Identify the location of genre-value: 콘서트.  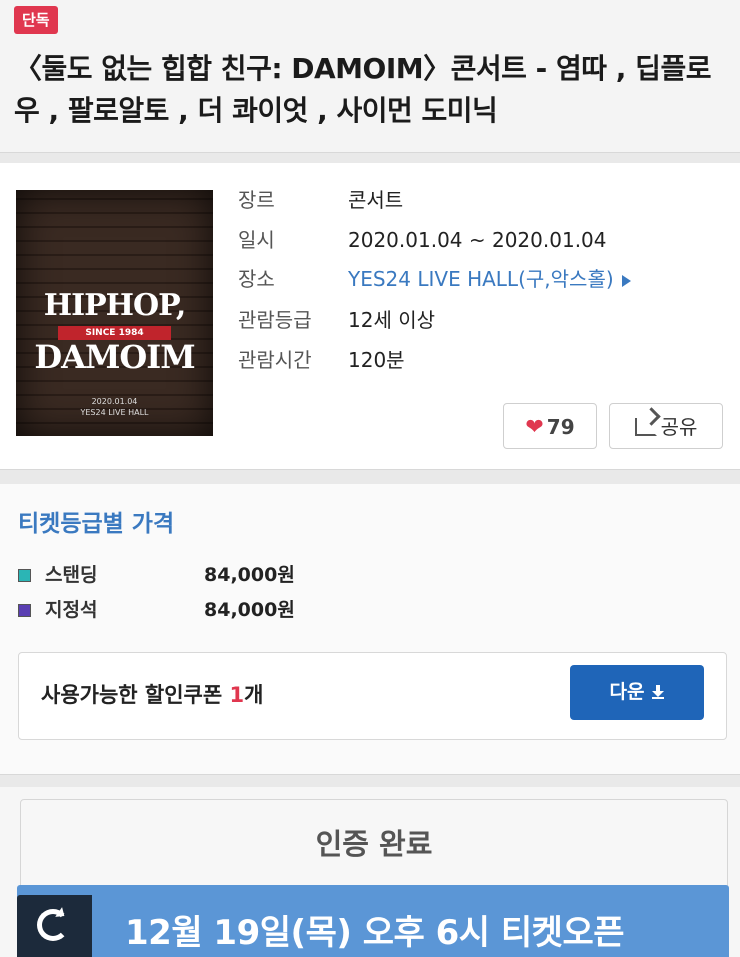
(376, 200).